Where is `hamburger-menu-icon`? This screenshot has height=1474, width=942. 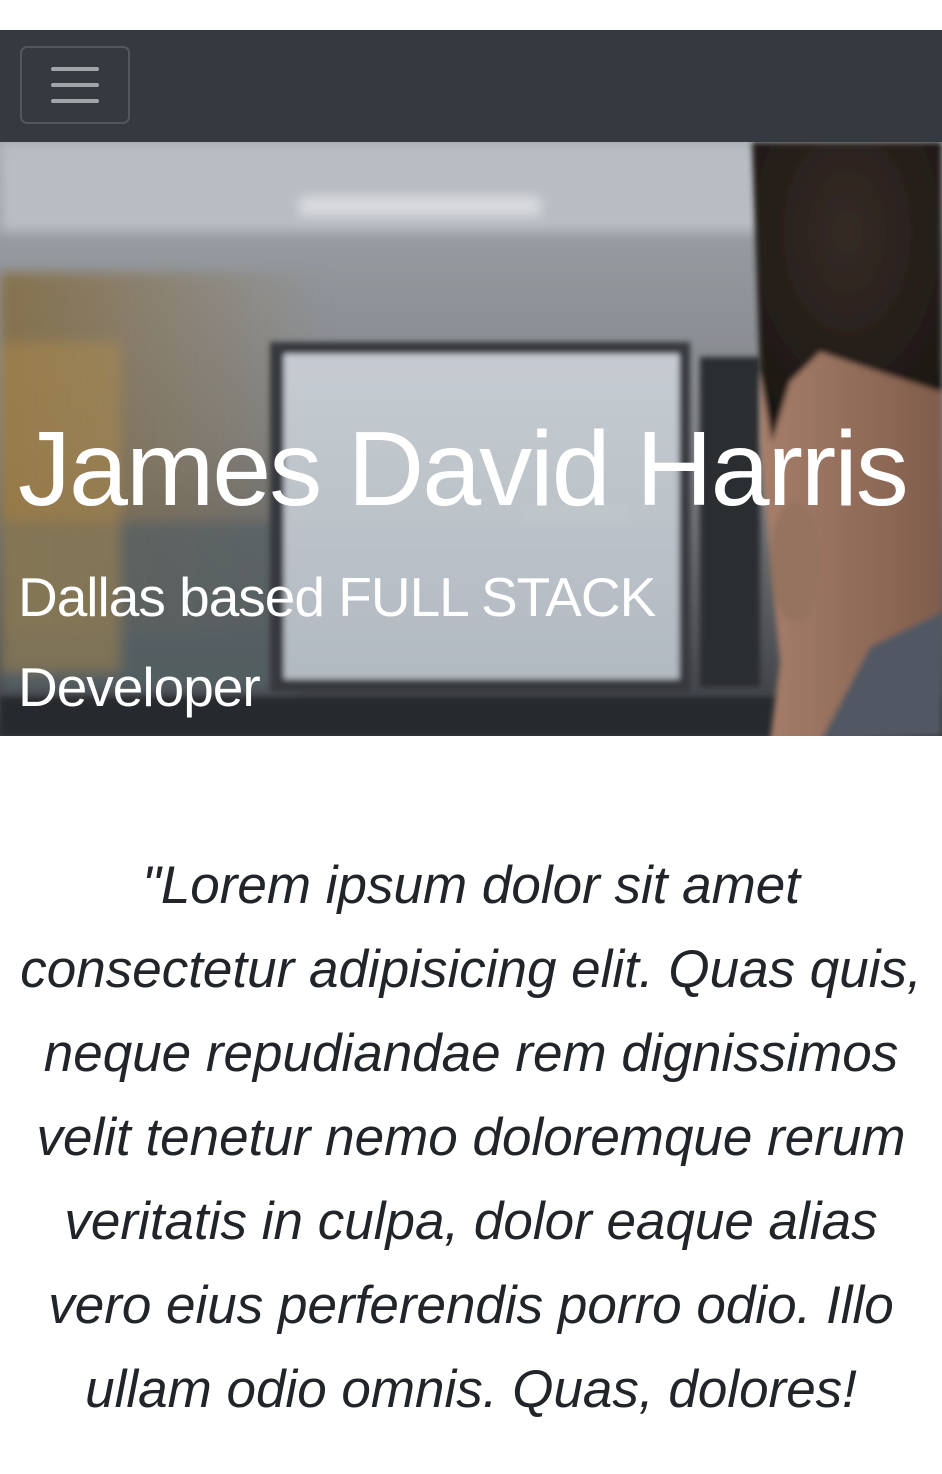 hamburger-menu-icon is located at coordinates (75, 69).